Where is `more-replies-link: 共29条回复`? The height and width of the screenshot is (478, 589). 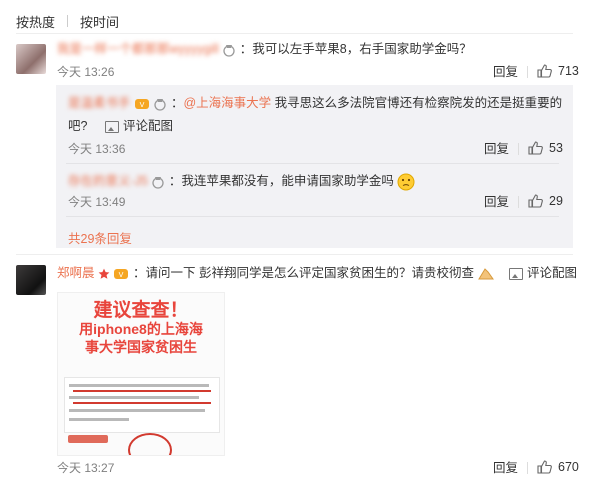
more-replies-link: 共29条回复 is located at coordinates (100, 237).